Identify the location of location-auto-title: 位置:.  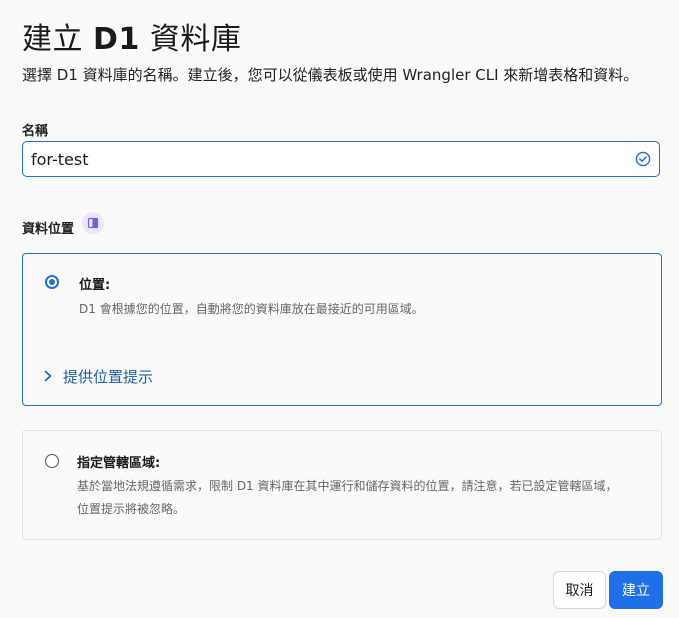
(95, 285).